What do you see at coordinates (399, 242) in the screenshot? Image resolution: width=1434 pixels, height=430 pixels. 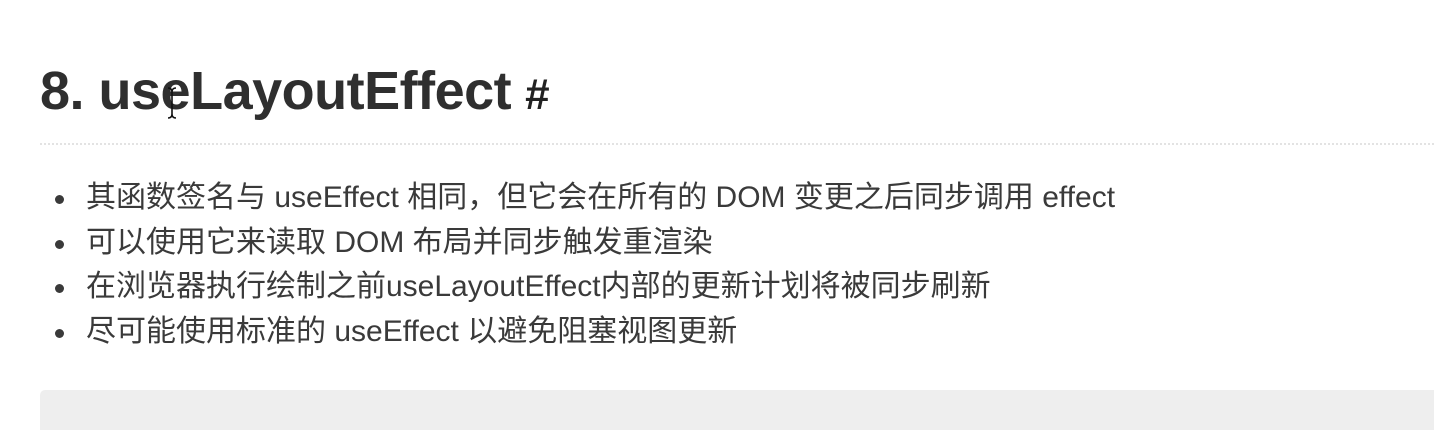 I see `list-item-text: 可以使用它来读取 DOM 布局并同步触发重渲染` at bounding box center [399, 242].